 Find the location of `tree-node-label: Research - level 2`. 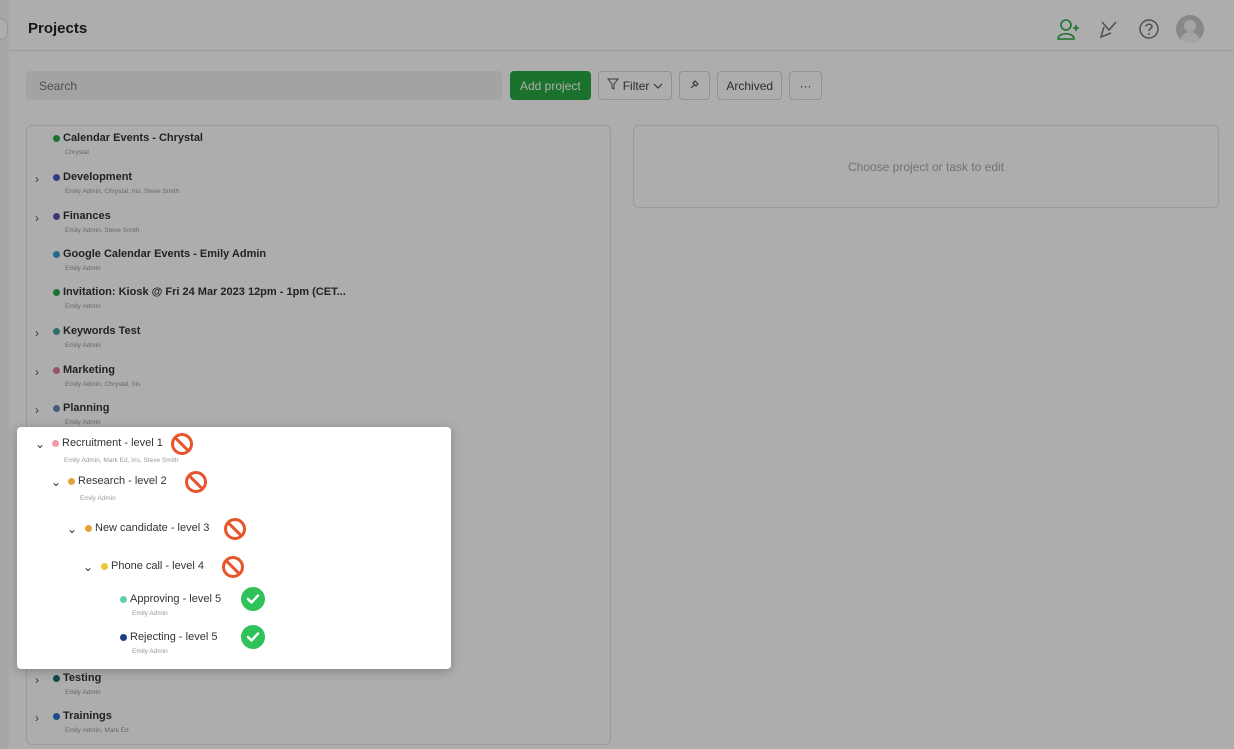

tree-node-label: Research - level 2 is located at coordinates (117, 481).